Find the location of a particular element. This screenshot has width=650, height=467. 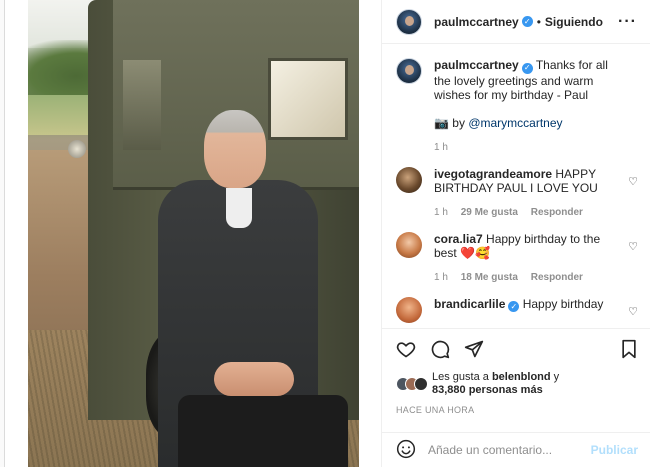

likes-prefix: Les gusta a is located at coordinates (460, 377).